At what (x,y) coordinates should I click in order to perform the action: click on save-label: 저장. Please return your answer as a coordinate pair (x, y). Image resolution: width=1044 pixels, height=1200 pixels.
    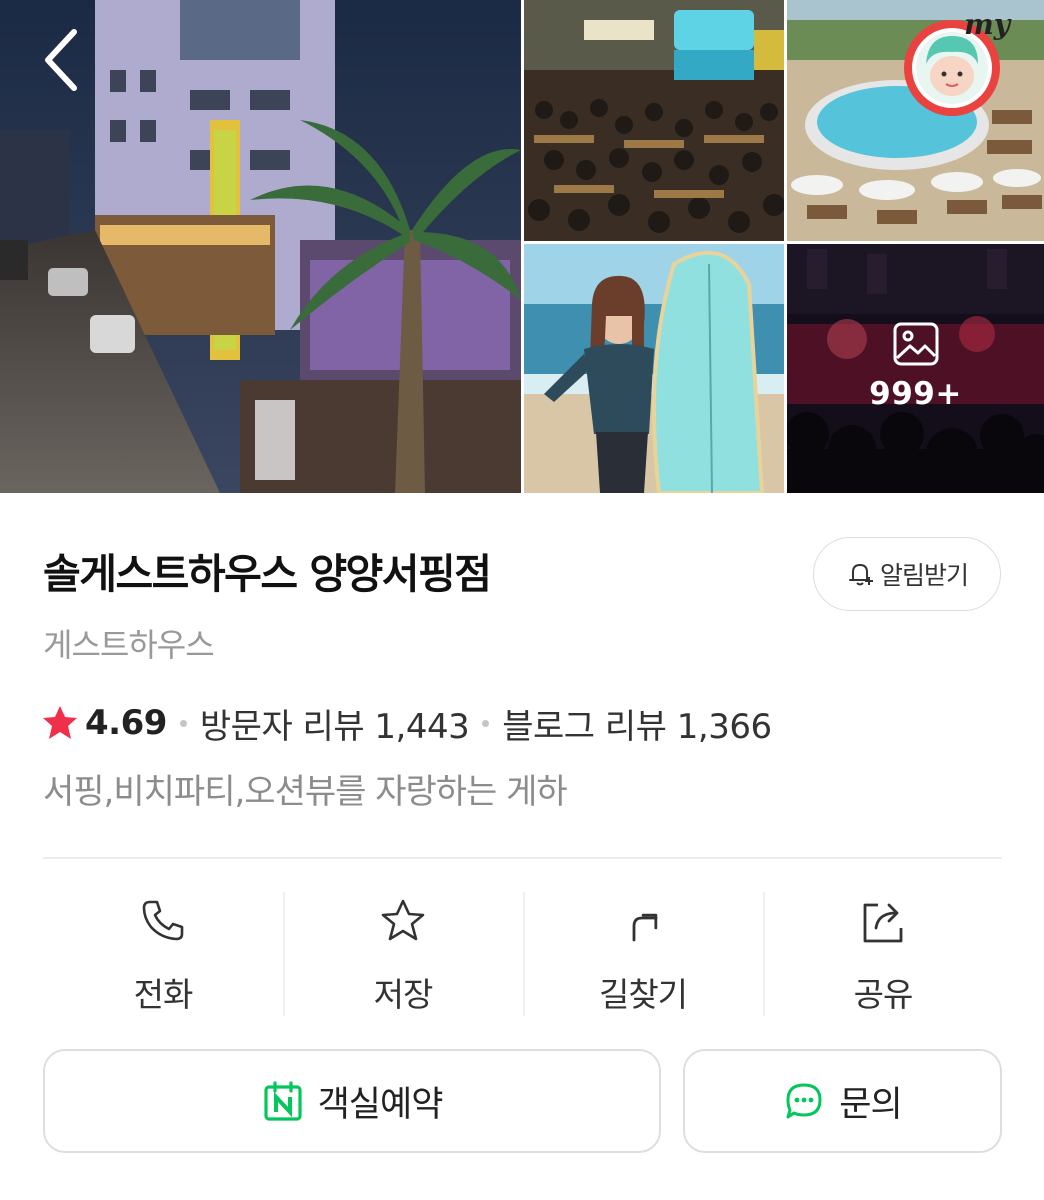
    Looking at the image, I should click on (403, 994).